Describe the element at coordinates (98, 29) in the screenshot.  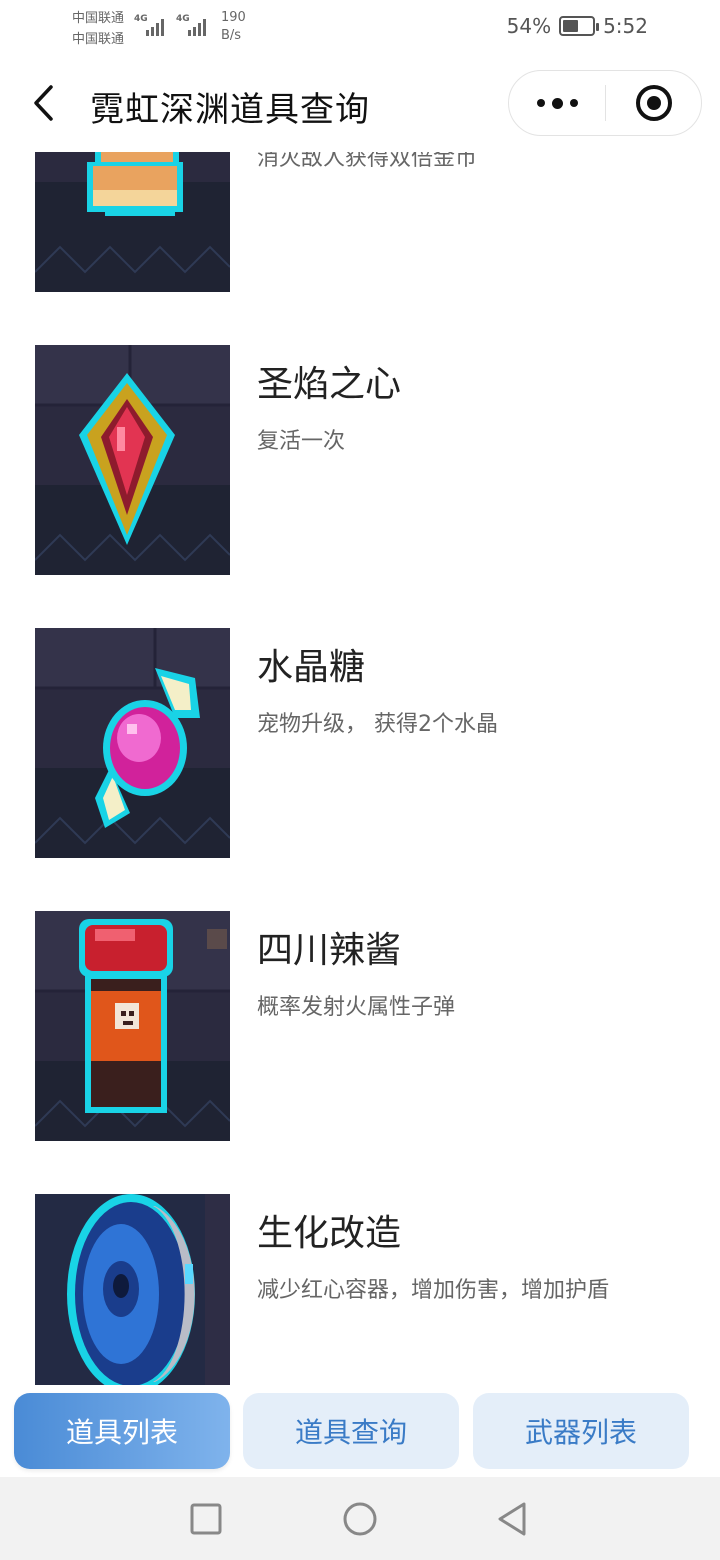
I see `carrier-names: 中国联通 中国联通` at that location.